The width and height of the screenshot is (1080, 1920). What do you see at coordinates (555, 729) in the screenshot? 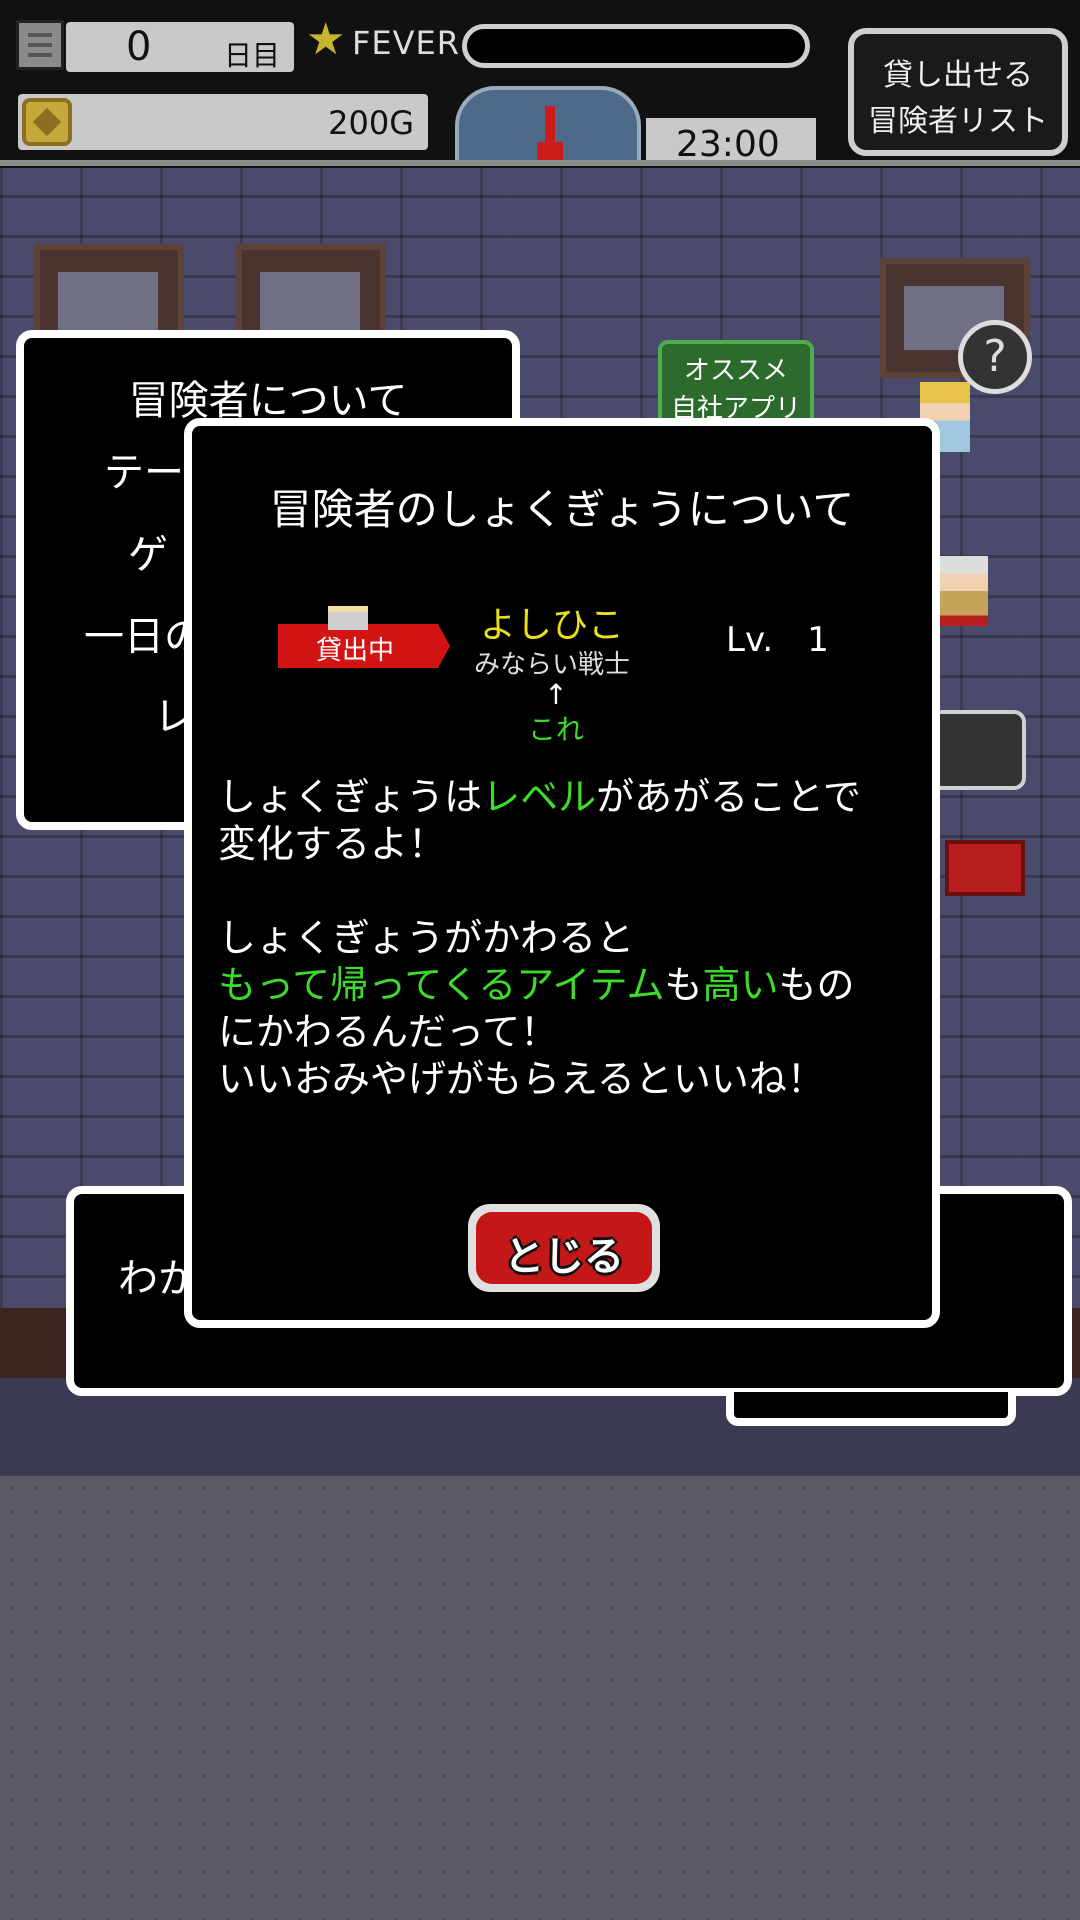
I see `this-pointer-label: これ` at bounding box center [555, 729].